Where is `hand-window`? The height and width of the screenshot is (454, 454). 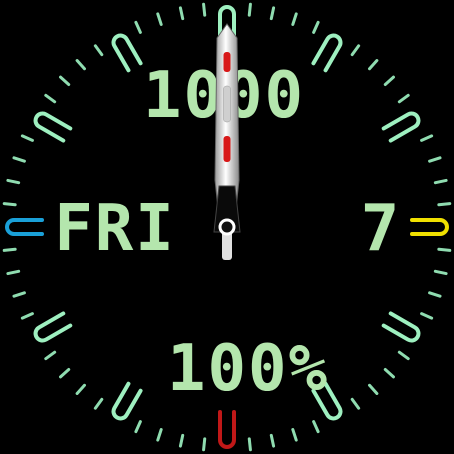
hand-window is located at coordinates (227, 104).